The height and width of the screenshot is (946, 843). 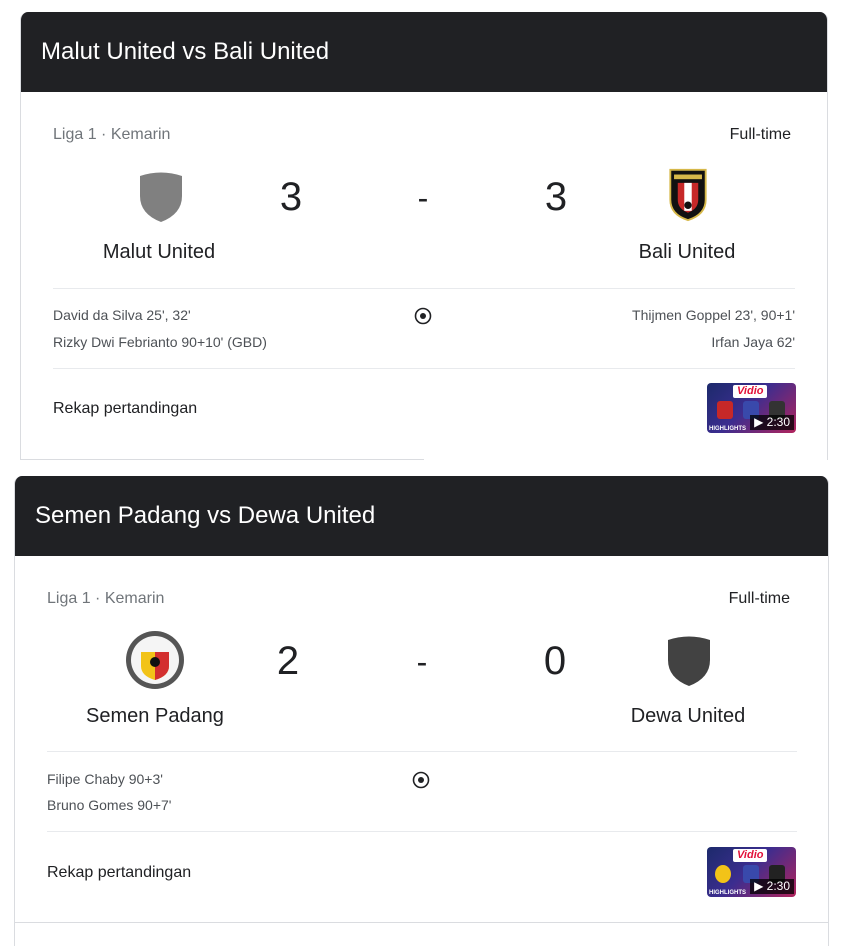 What do you see at coordinates (122, 315) in the screenshot?
I see `home-scorer: David da Silva 25', 32'` at bounding box center [122, 315].